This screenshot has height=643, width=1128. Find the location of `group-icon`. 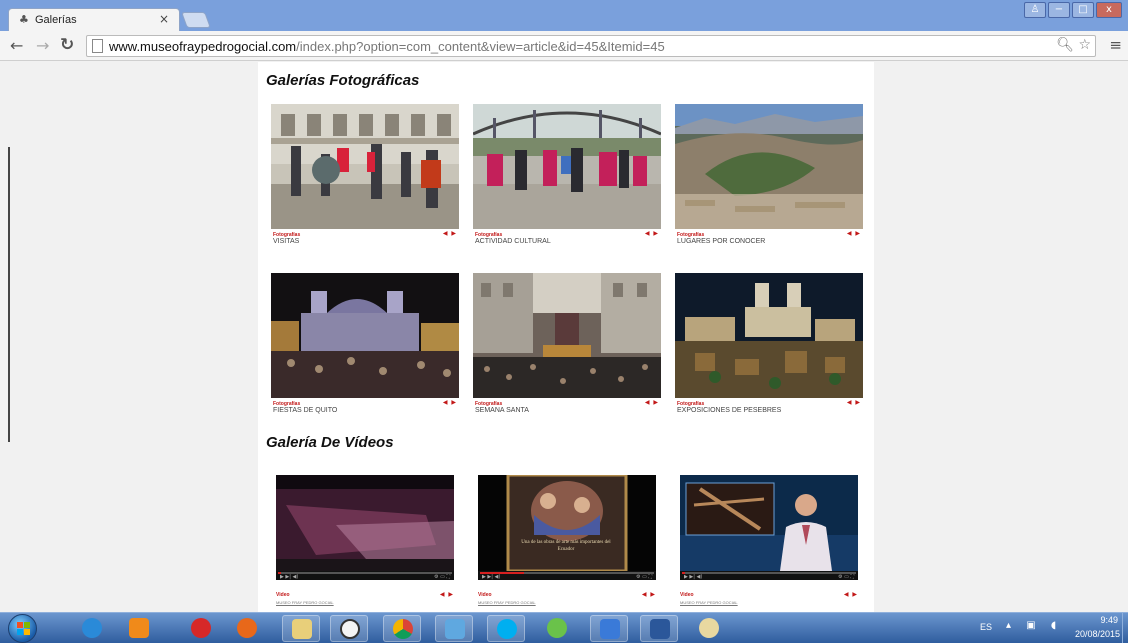

group-icon is located at coordinates (557, 628).